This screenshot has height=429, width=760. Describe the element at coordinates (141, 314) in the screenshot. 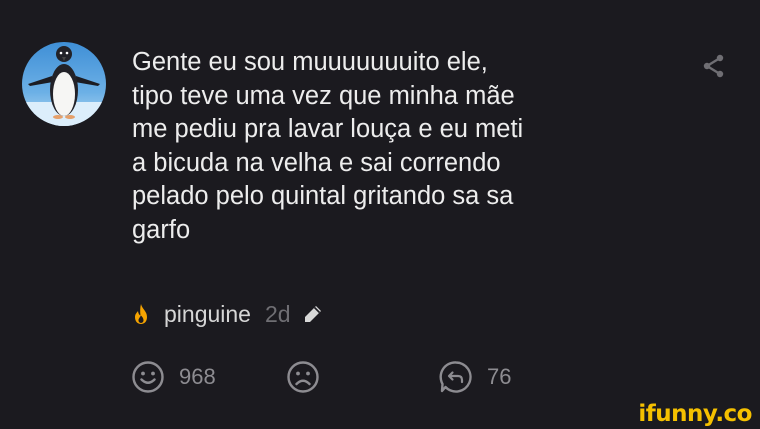

I see `flame-icon` at that location.